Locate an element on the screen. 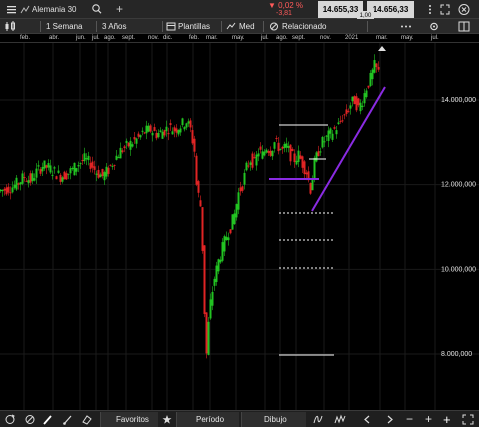 This screenshot has height=427, width=479. close-icon is located at coordinates (464, 9).